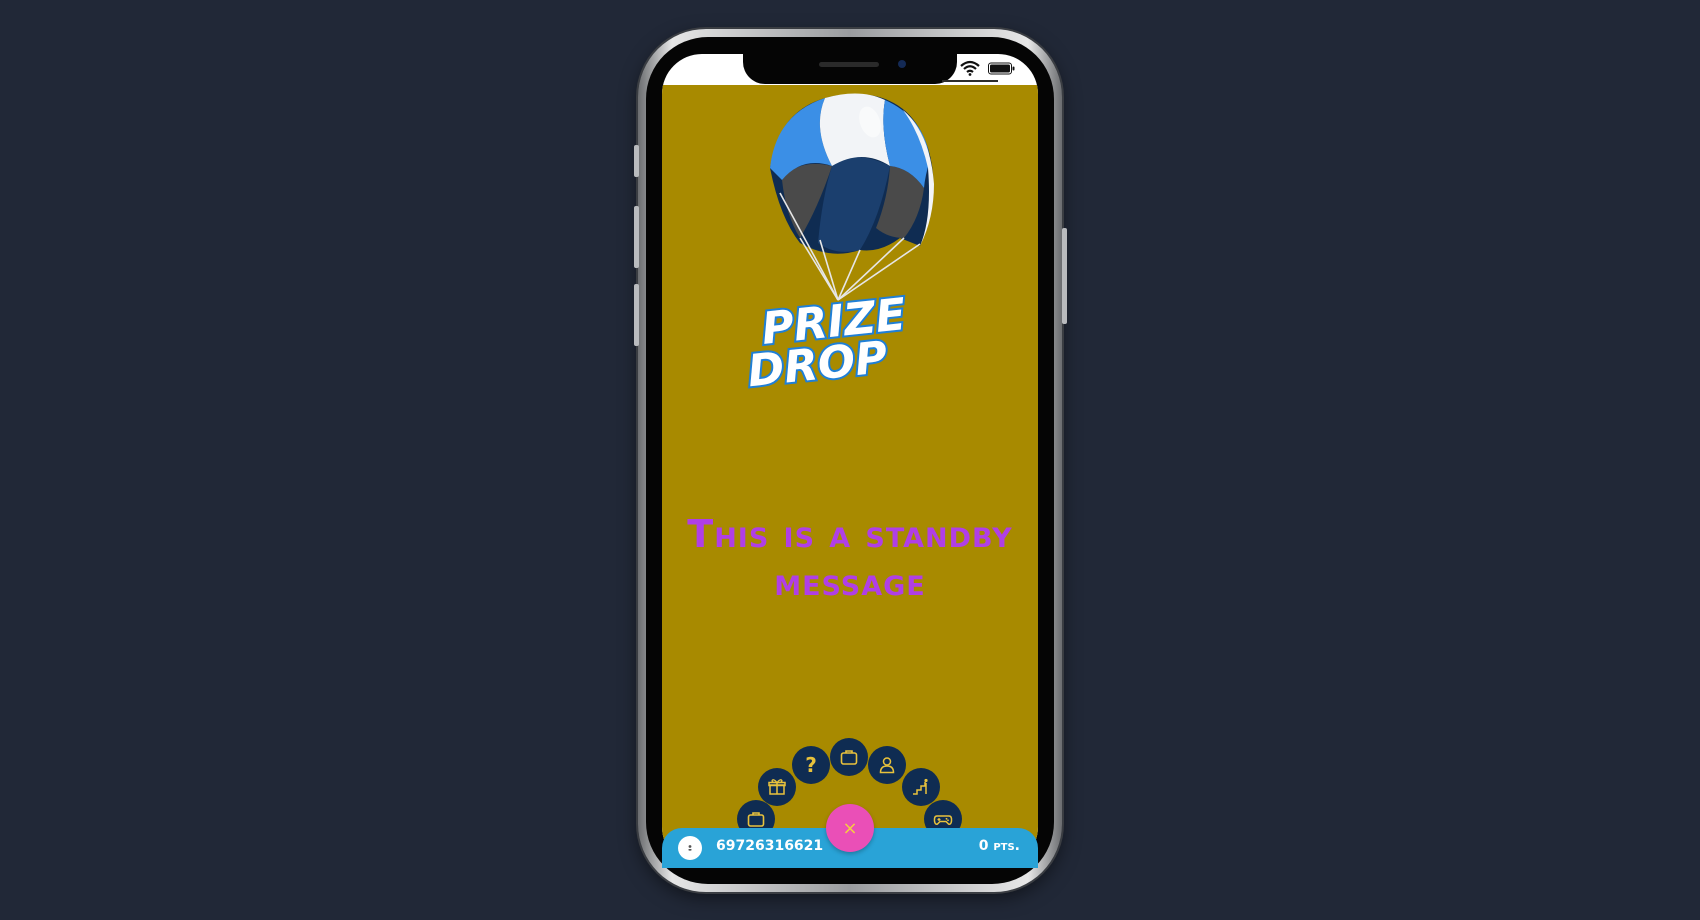 This screenshot has height=920, width=1700. I want to click on prize-drop-logo: PRIZE DROP, so click(838, 246).